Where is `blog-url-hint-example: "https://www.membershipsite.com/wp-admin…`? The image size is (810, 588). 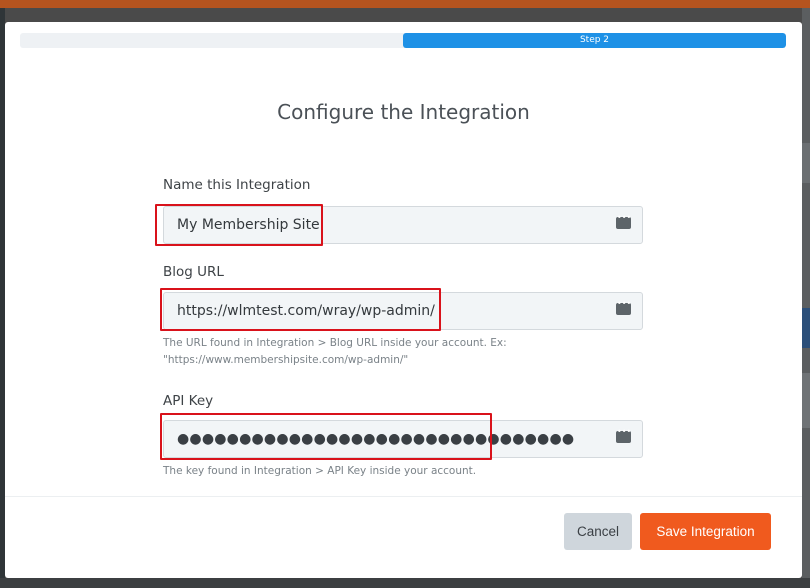
blog-url-hint-example: "https://www.membershipsite.com/wp-admin… is located at coordinates (286, 360).